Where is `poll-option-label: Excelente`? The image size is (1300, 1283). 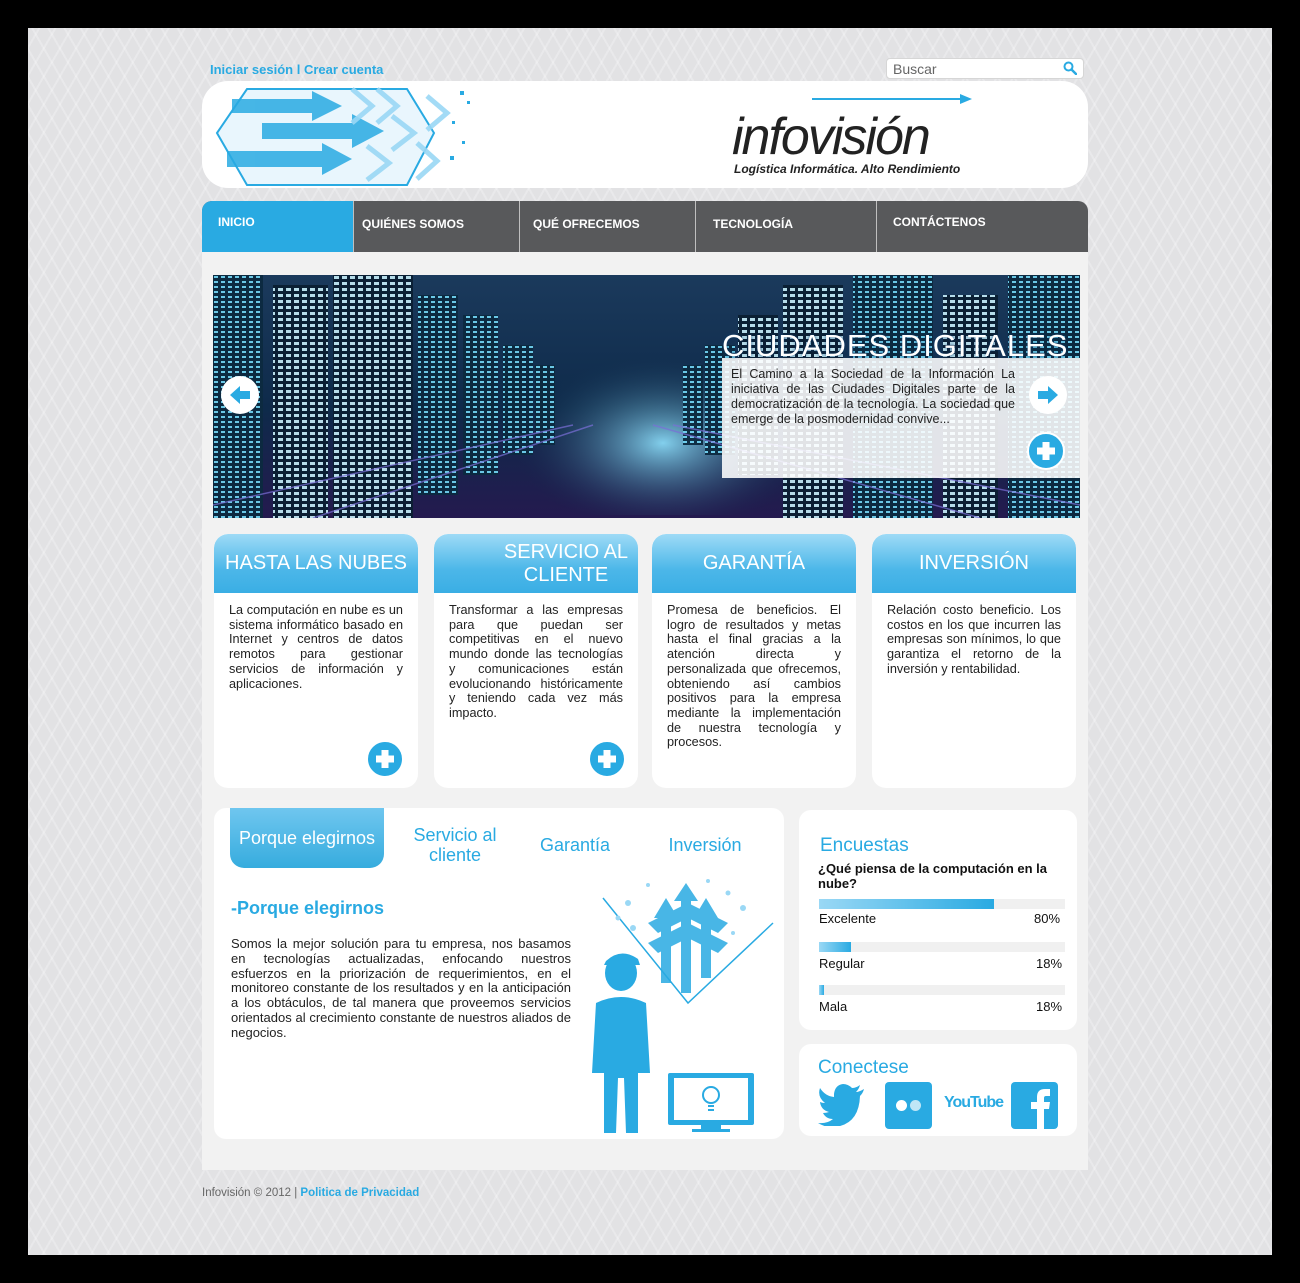 poll-option-label: Excelente is located at coordinates (847, 918).